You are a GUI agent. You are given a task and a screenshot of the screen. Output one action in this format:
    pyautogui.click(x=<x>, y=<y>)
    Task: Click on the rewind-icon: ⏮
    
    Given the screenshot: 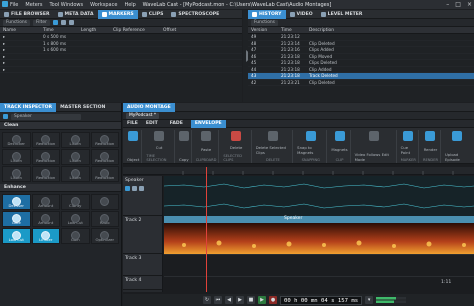 What is the action you would take?
    pyautogui.click(x=218, y=300)
    